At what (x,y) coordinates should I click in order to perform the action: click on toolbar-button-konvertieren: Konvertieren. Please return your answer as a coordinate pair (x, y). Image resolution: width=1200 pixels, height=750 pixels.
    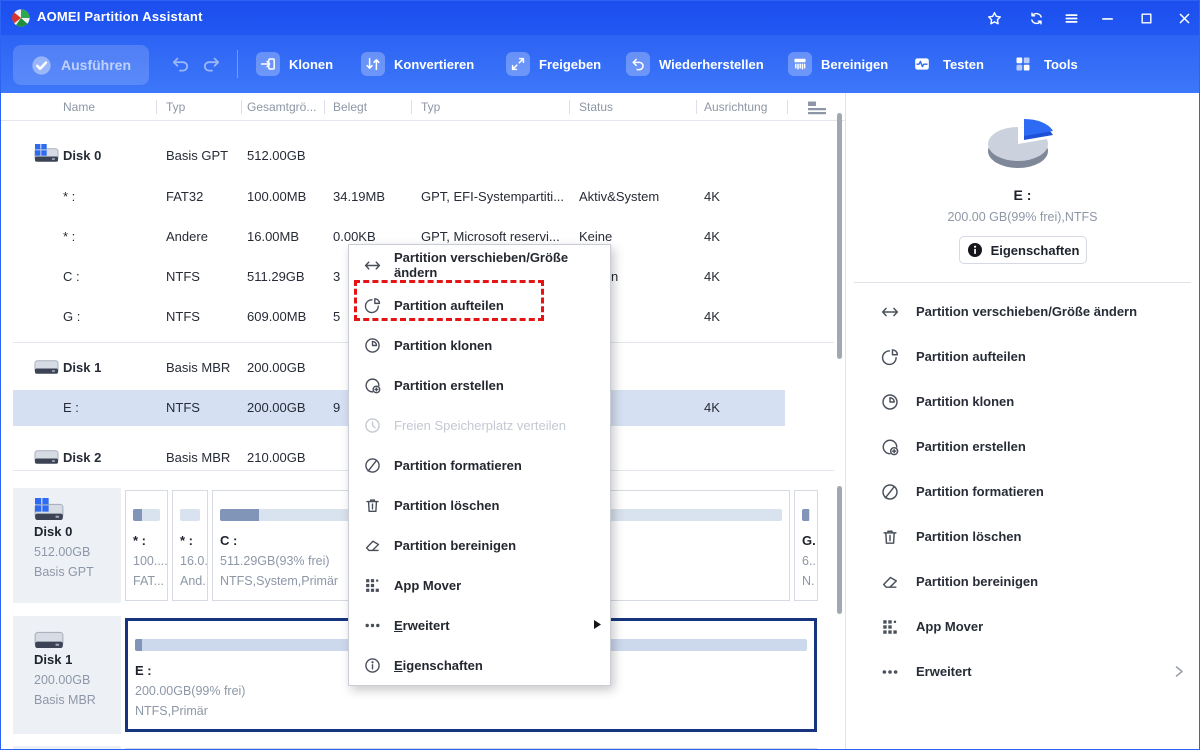
    Looking at the image, I should click on (417, 64).